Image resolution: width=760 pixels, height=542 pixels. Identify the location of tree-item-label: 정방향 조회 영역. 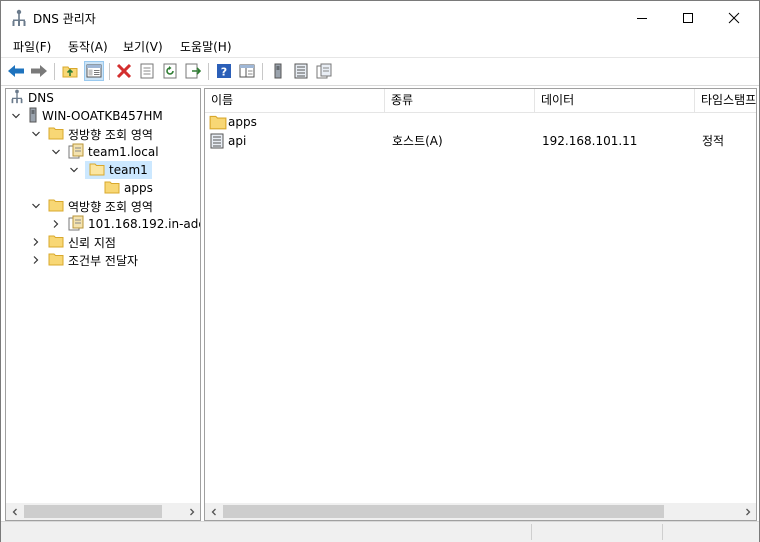
(110, 134).